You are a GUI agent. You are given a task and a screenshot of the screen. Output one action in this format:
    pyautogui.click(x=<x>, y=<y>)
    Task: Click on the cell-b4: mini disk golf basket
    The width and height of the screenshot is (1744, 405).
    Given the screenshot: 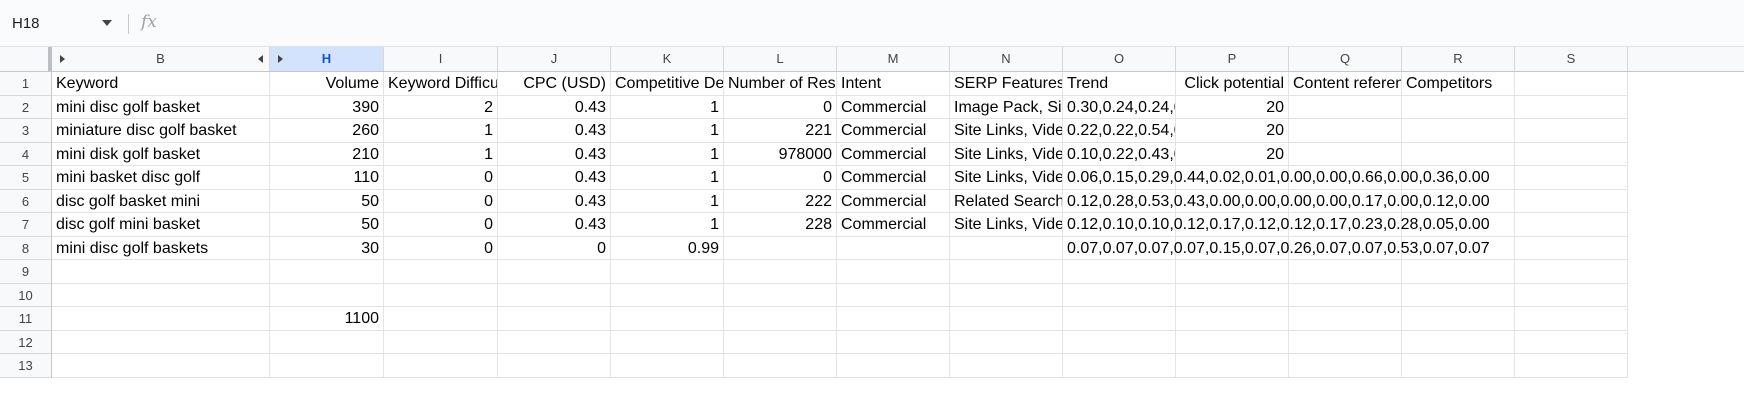 What is the action you would take?
    pyautogui.click(x=161, y=154)
    